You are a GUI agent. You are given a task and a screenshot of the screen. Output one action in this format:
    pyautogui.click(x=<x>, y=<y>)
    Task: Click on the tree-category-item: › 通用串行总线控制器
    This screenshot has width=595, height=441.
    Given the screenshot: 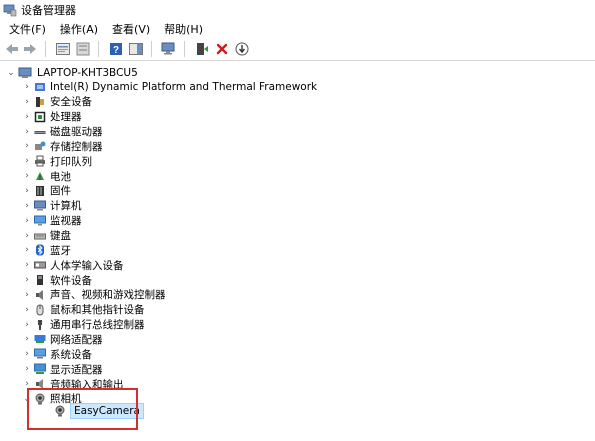 What is the action you would take?
    pyautogui.click(x=83, y=325)
    